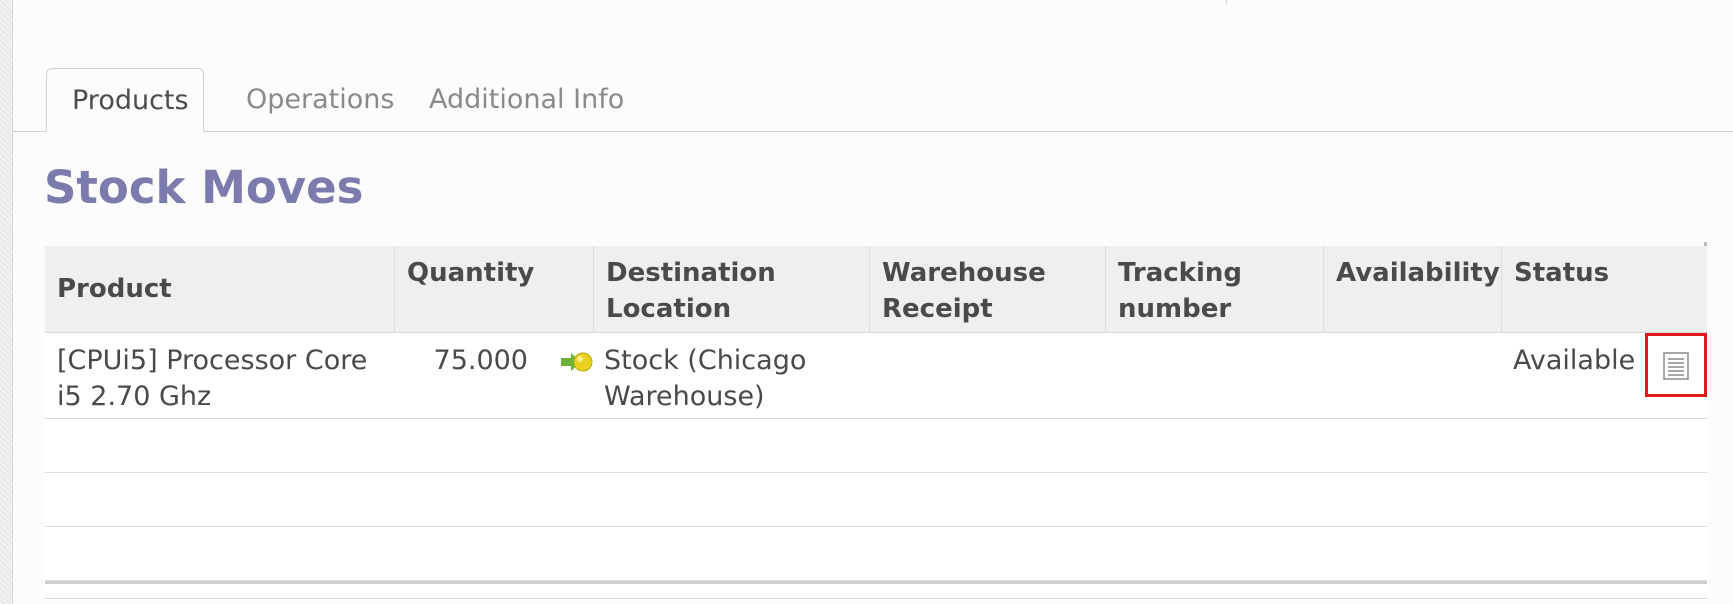 The image size is (1733, 604). Describe the element at coordinates (1574, 360) in the screenshot. I see `cell-status: Available` at that location.